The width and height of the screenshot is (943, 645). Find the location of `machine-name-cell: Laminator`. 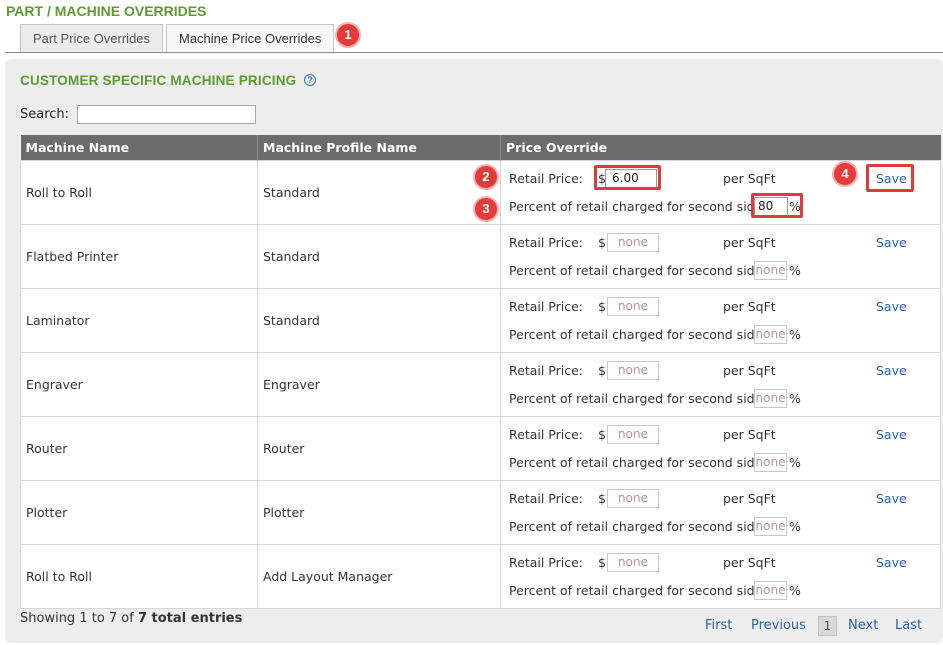

machine-name-cell: Laminator is located at coordinates (139, 320).